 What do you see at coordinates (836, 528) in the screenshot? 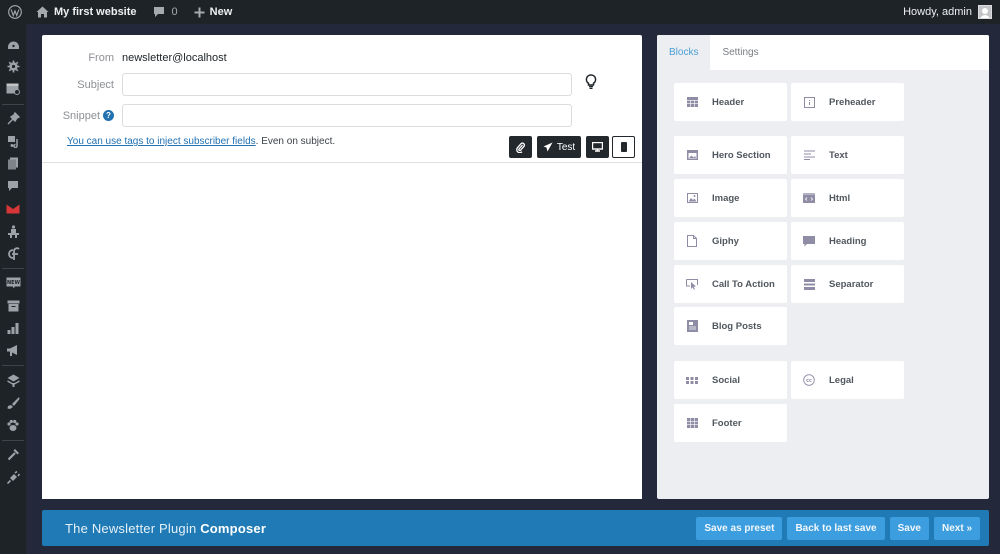
I see `back-to-last-save-button: Back to last save` at bounding box center [836, 528].